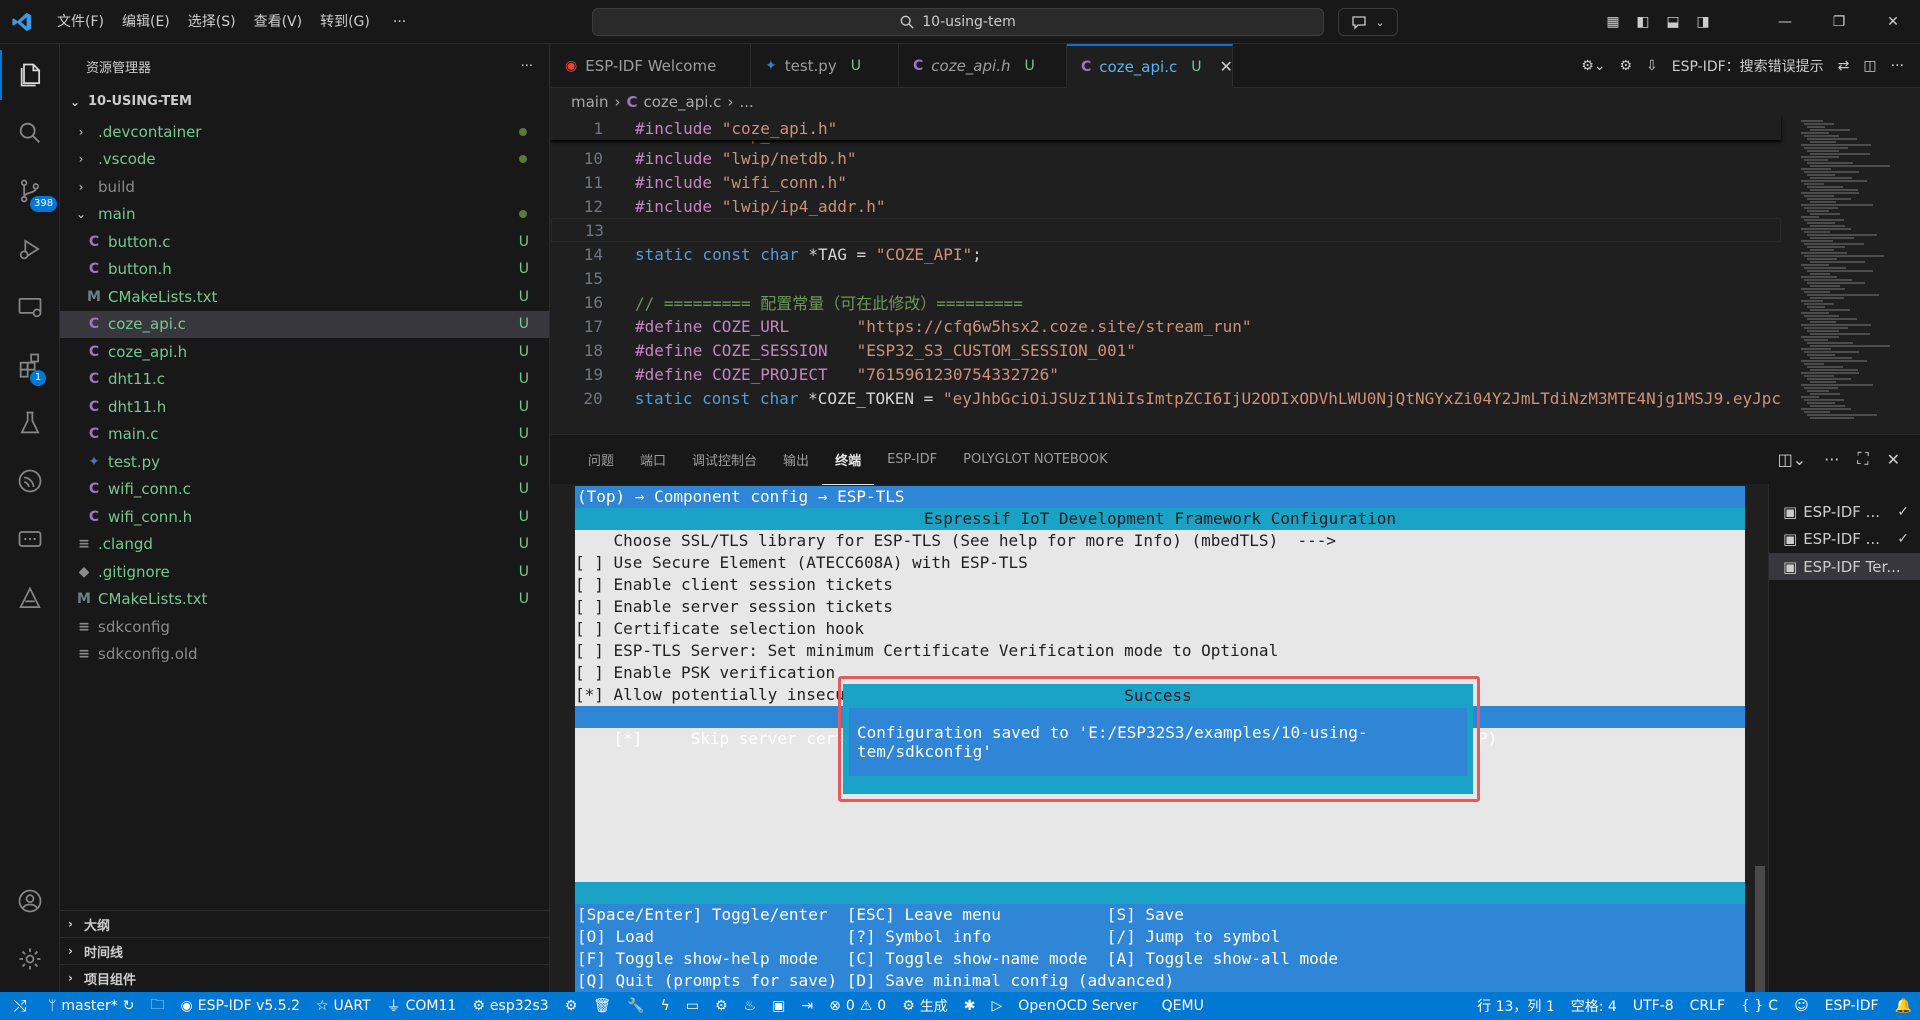 This screenshot has height=1020, width=1920. I want to click on bug-icon: ✱, so click(970, 1006).